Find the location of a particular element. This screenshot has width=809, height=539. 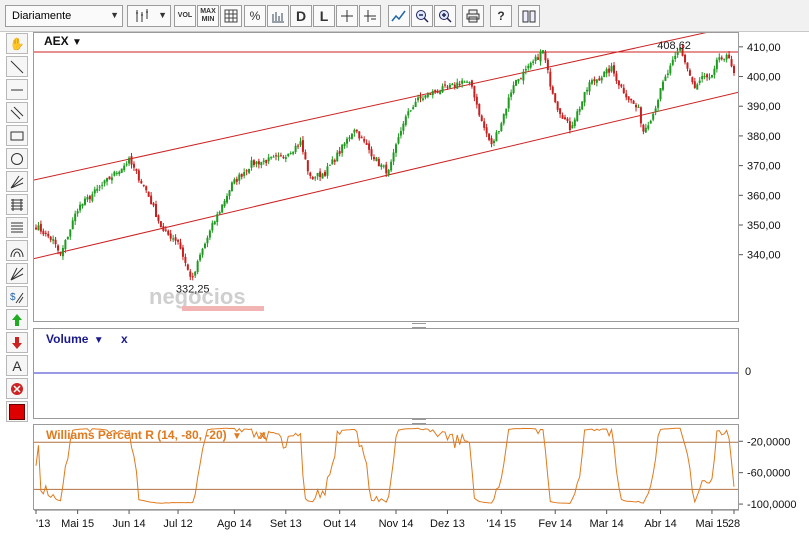

toolbar: Diariamente ▼ ▼ VOL MAX MIN % D L ? is located at coordinates (404, 16).